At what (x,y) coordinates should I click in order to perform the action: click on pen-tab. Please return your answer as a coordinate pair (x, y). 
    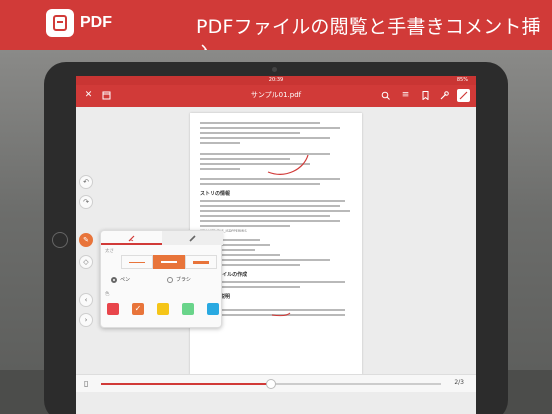
    Looking at the image, I should click on (131, 238).